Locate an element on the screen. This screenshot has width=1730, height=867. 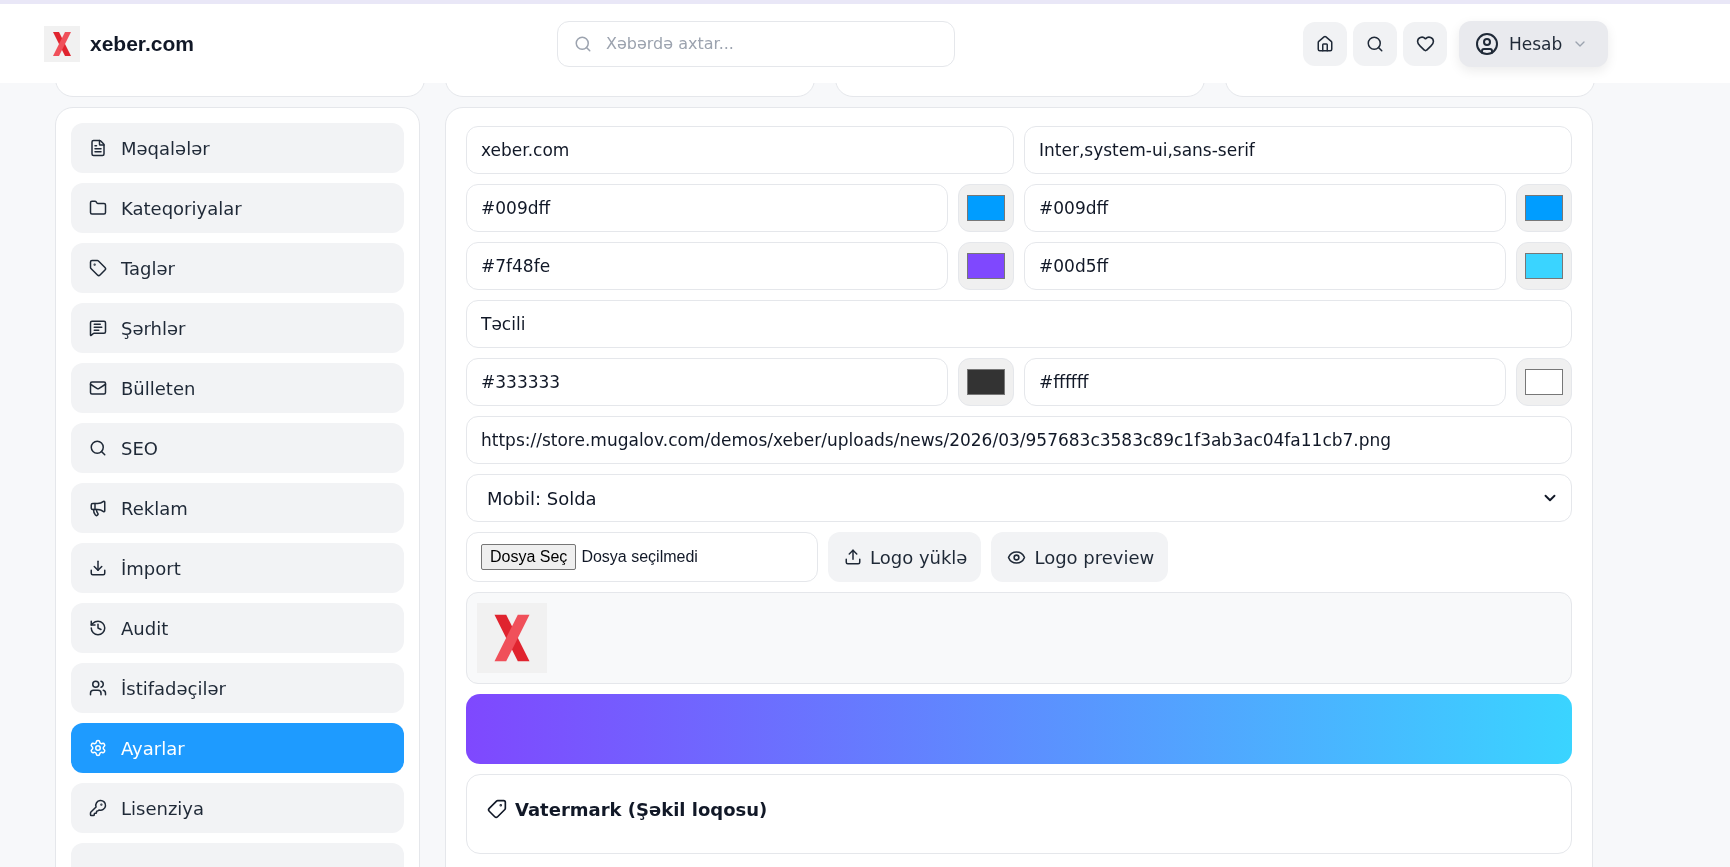
color-code-field: #7f48fe is located at coordinates (707, 266).